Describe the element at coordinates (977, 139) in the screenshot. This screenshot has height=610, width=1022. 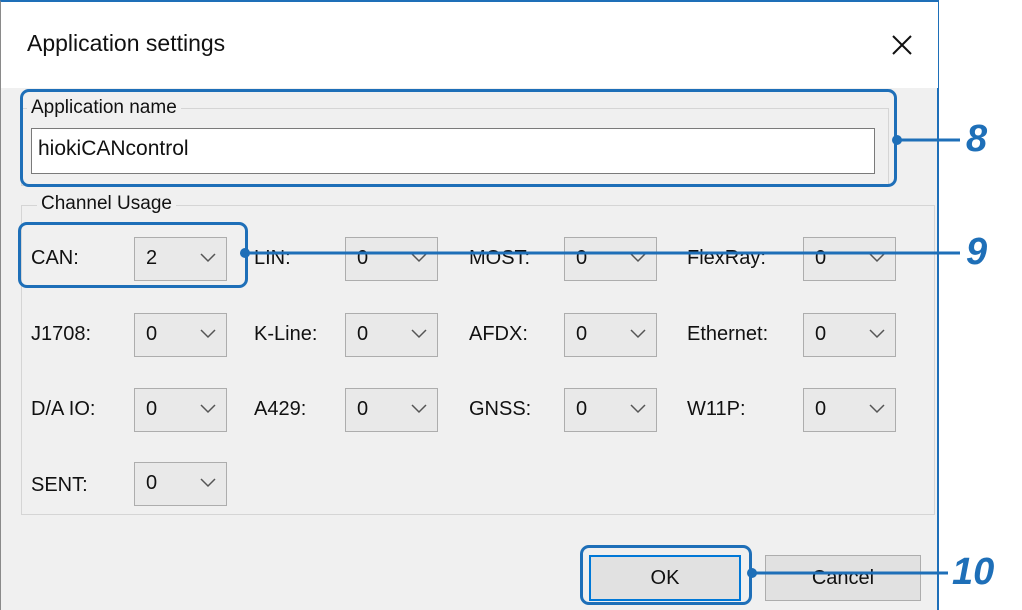
I see `callout-number-8: 8` at that location.